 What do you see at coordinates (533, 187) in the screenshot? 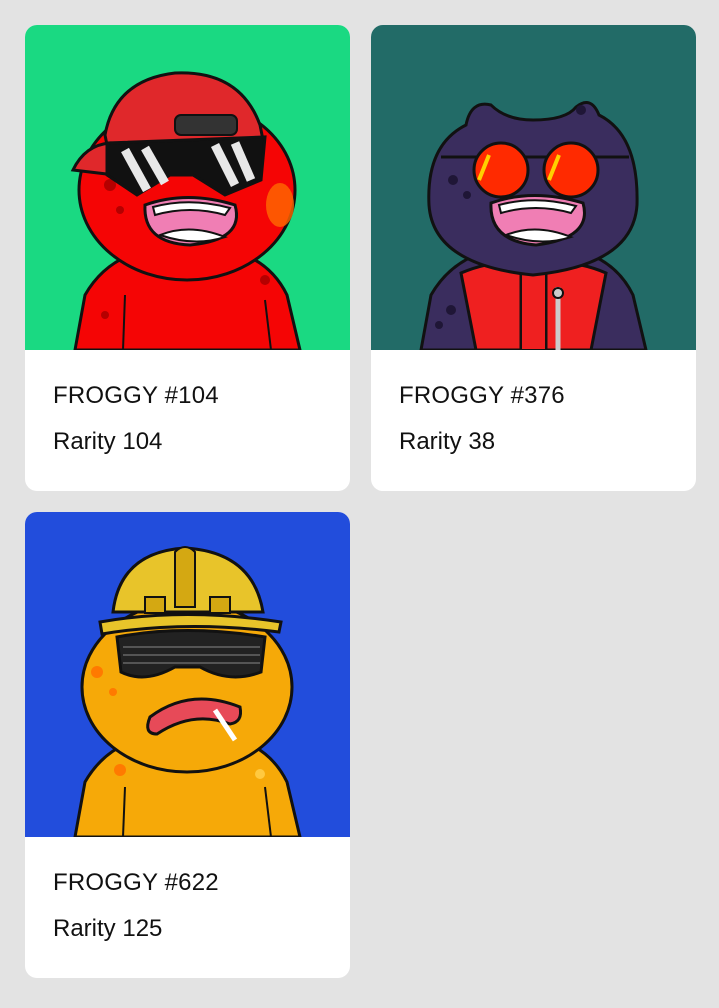
I see `froggy-376-image` at bounding box center [533, 187].